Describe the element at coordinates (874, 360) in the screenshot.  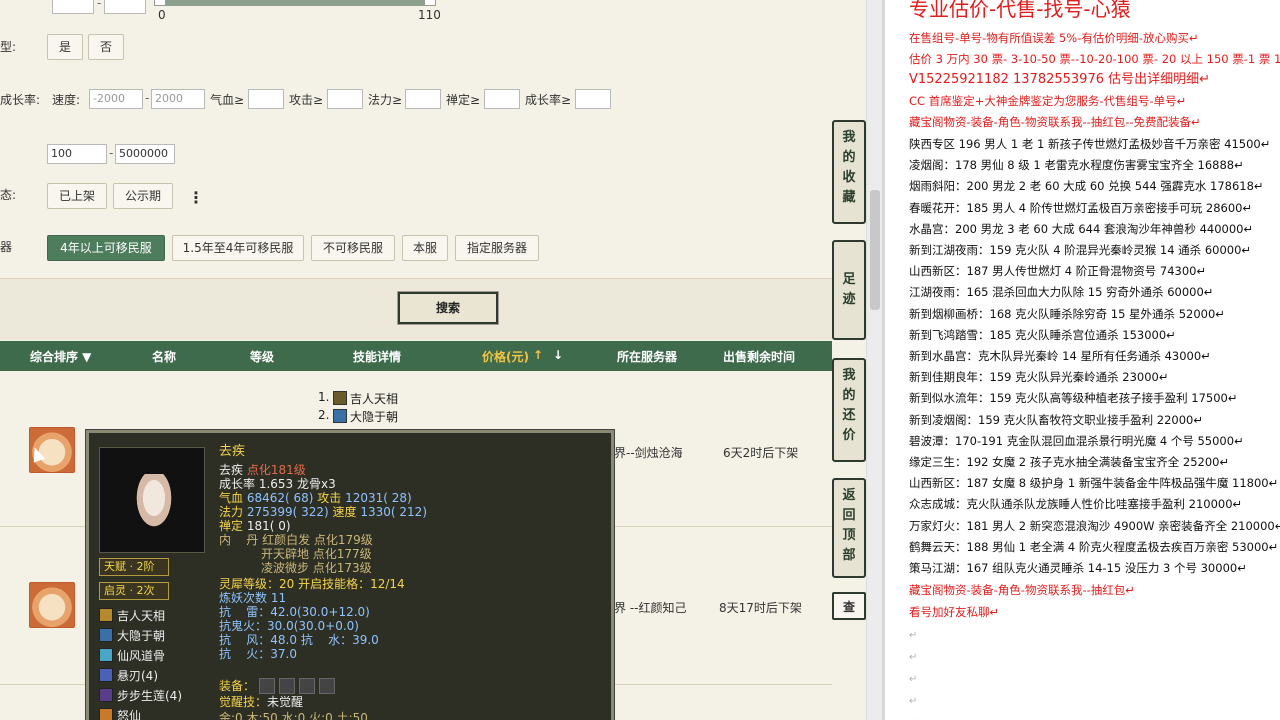
I see `vertical-scrollbar` at that location.